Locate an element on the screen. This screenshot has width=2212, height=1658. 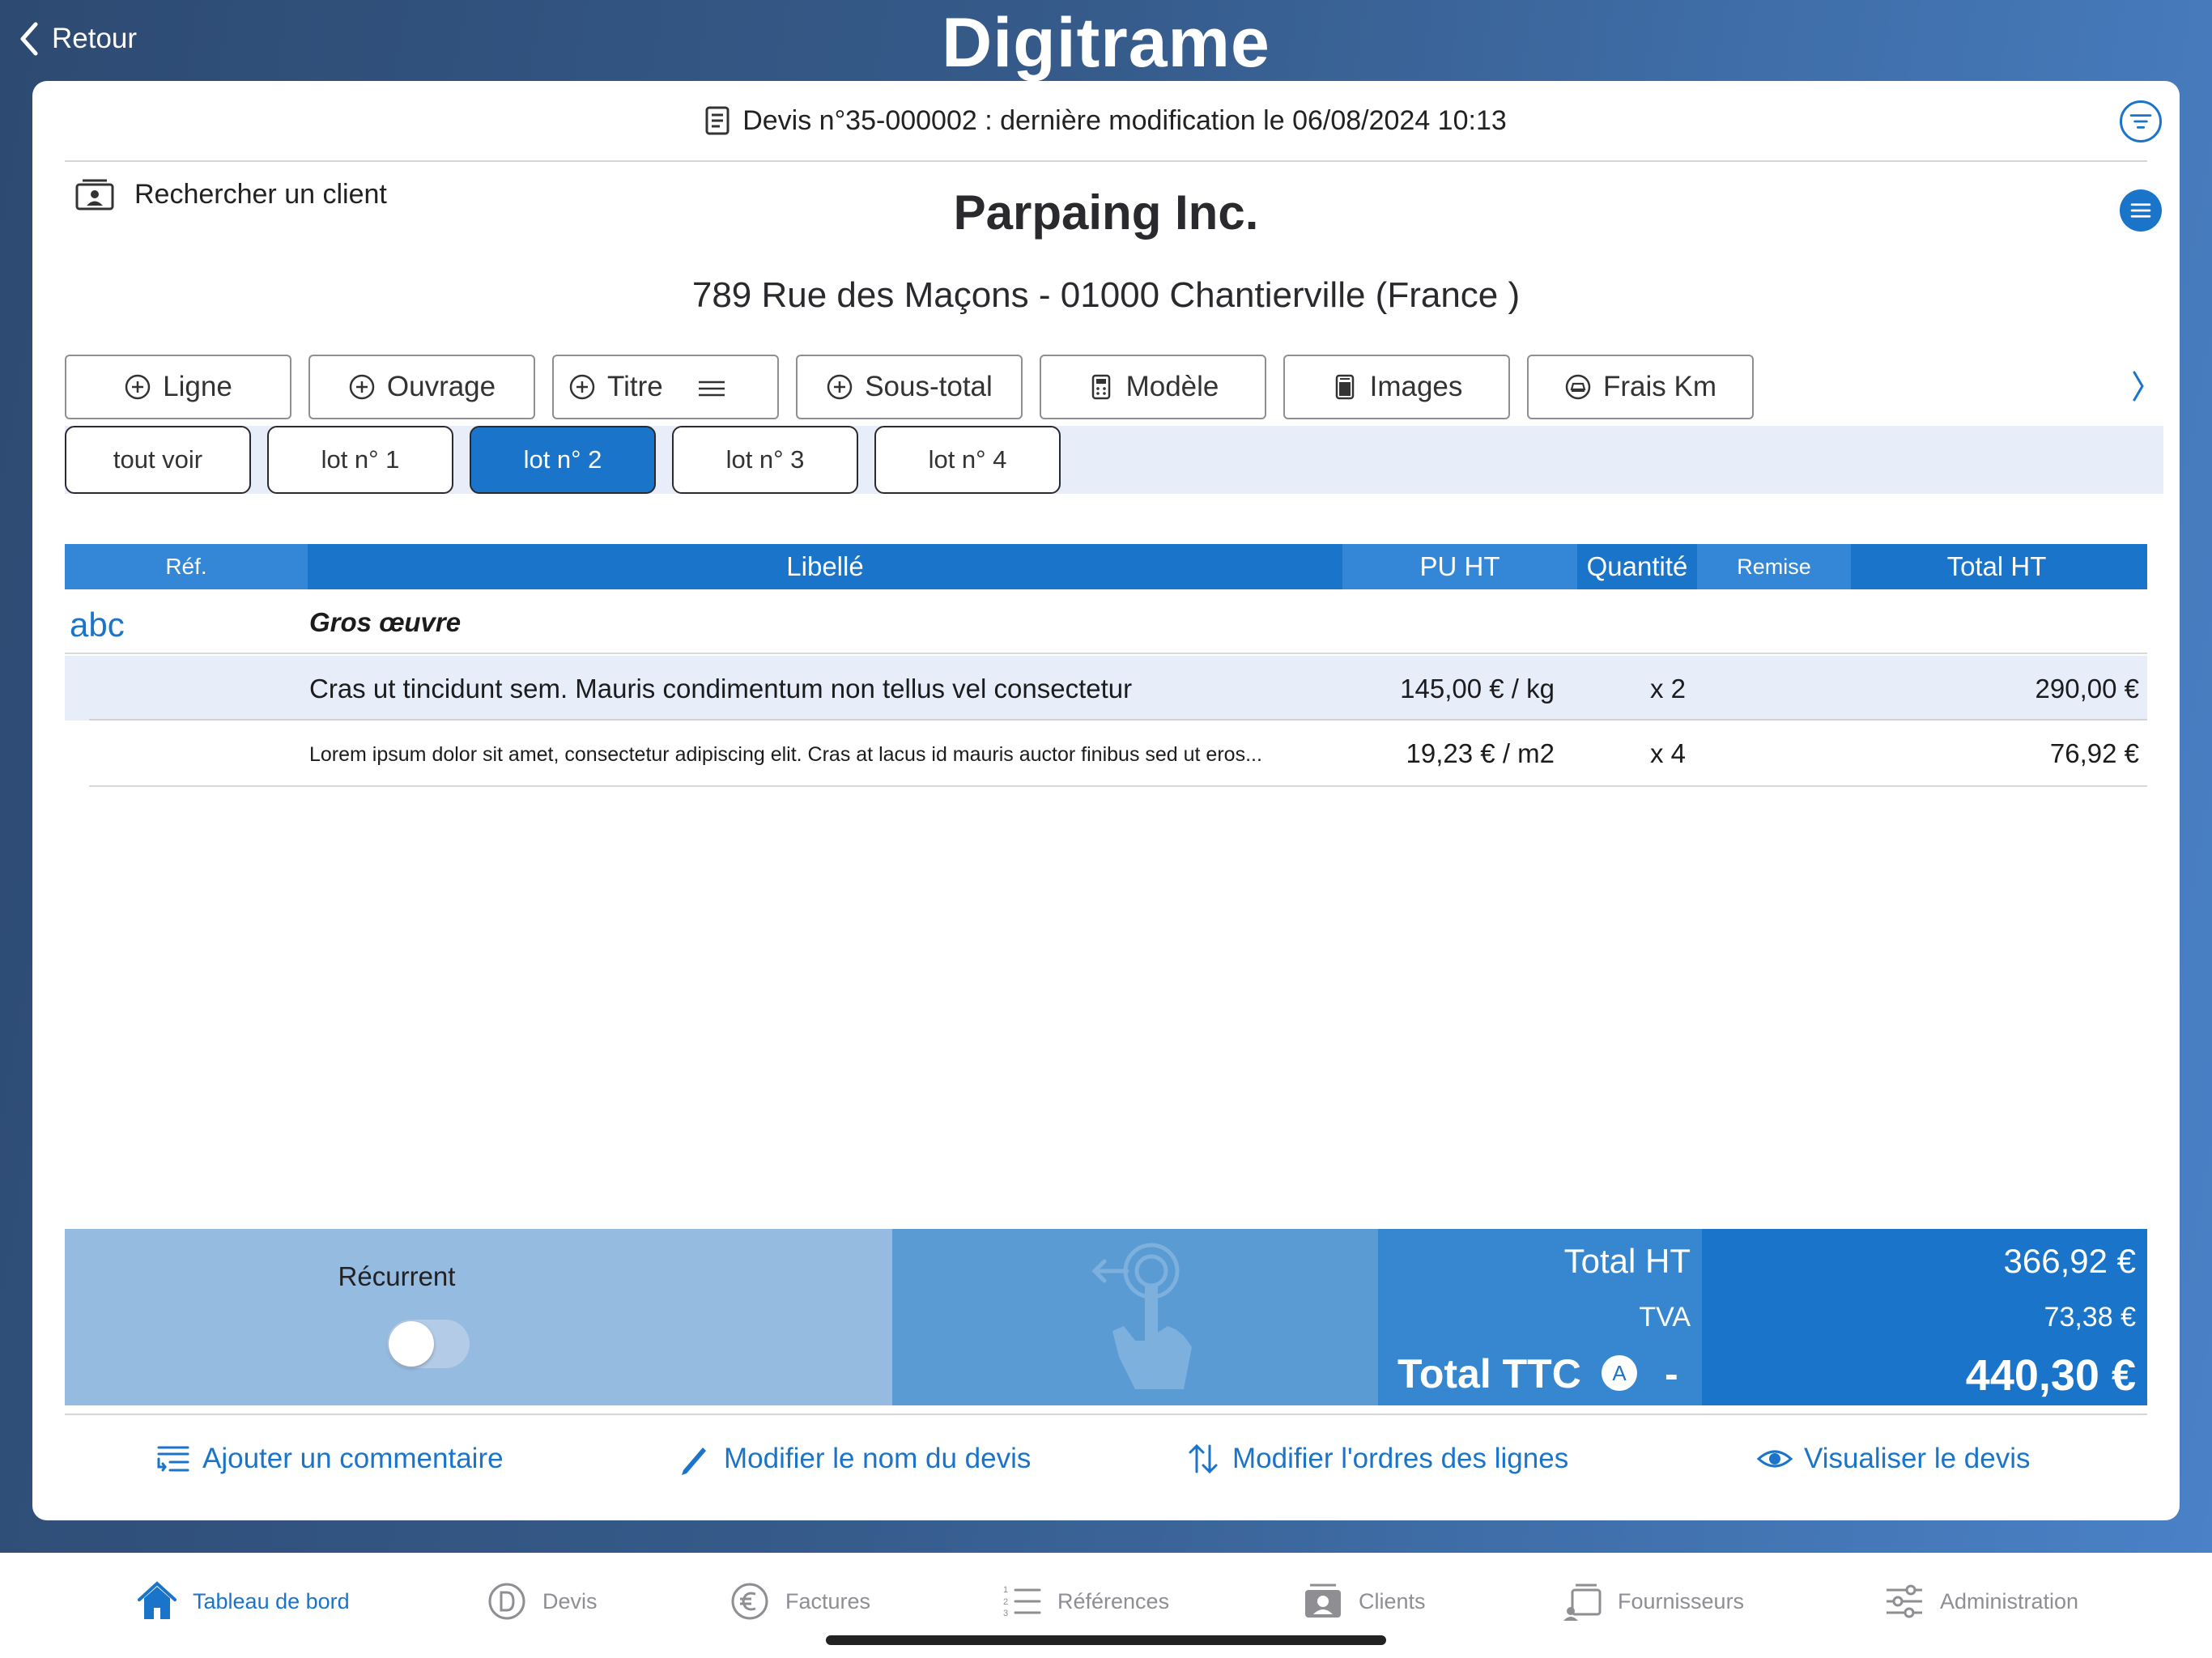
tab-quotes: Devis is located at coordinates (542, 1601).